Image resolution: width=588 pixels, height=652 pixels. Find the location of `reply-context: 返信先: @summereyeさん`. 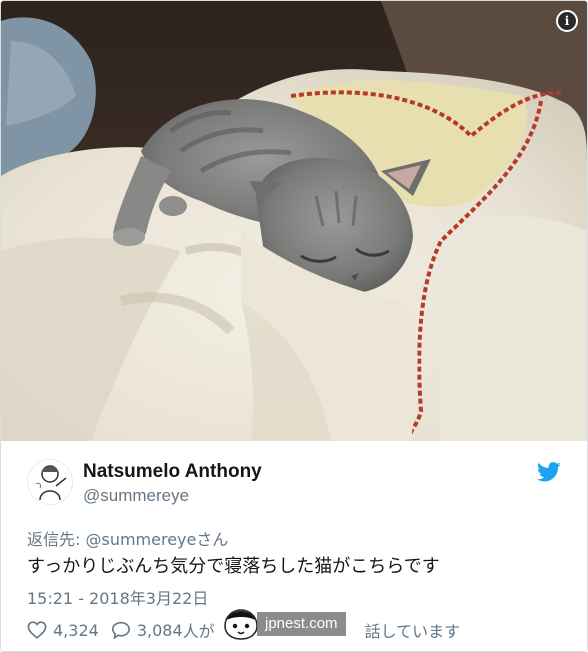

reply-context: 返信先: @summereyeさん is located at coordinates (127, 538).